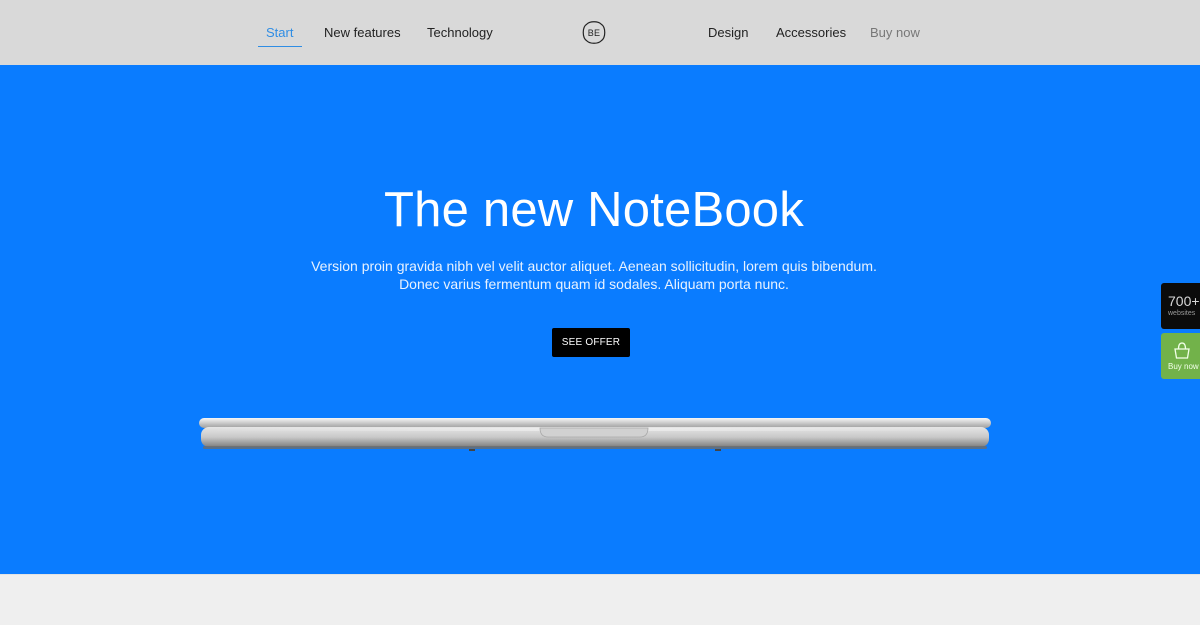  What do you see at coordinates (1184, 301) in the screenshot?
I see `websites-count: 700+` at bounding box center [1184, 301].